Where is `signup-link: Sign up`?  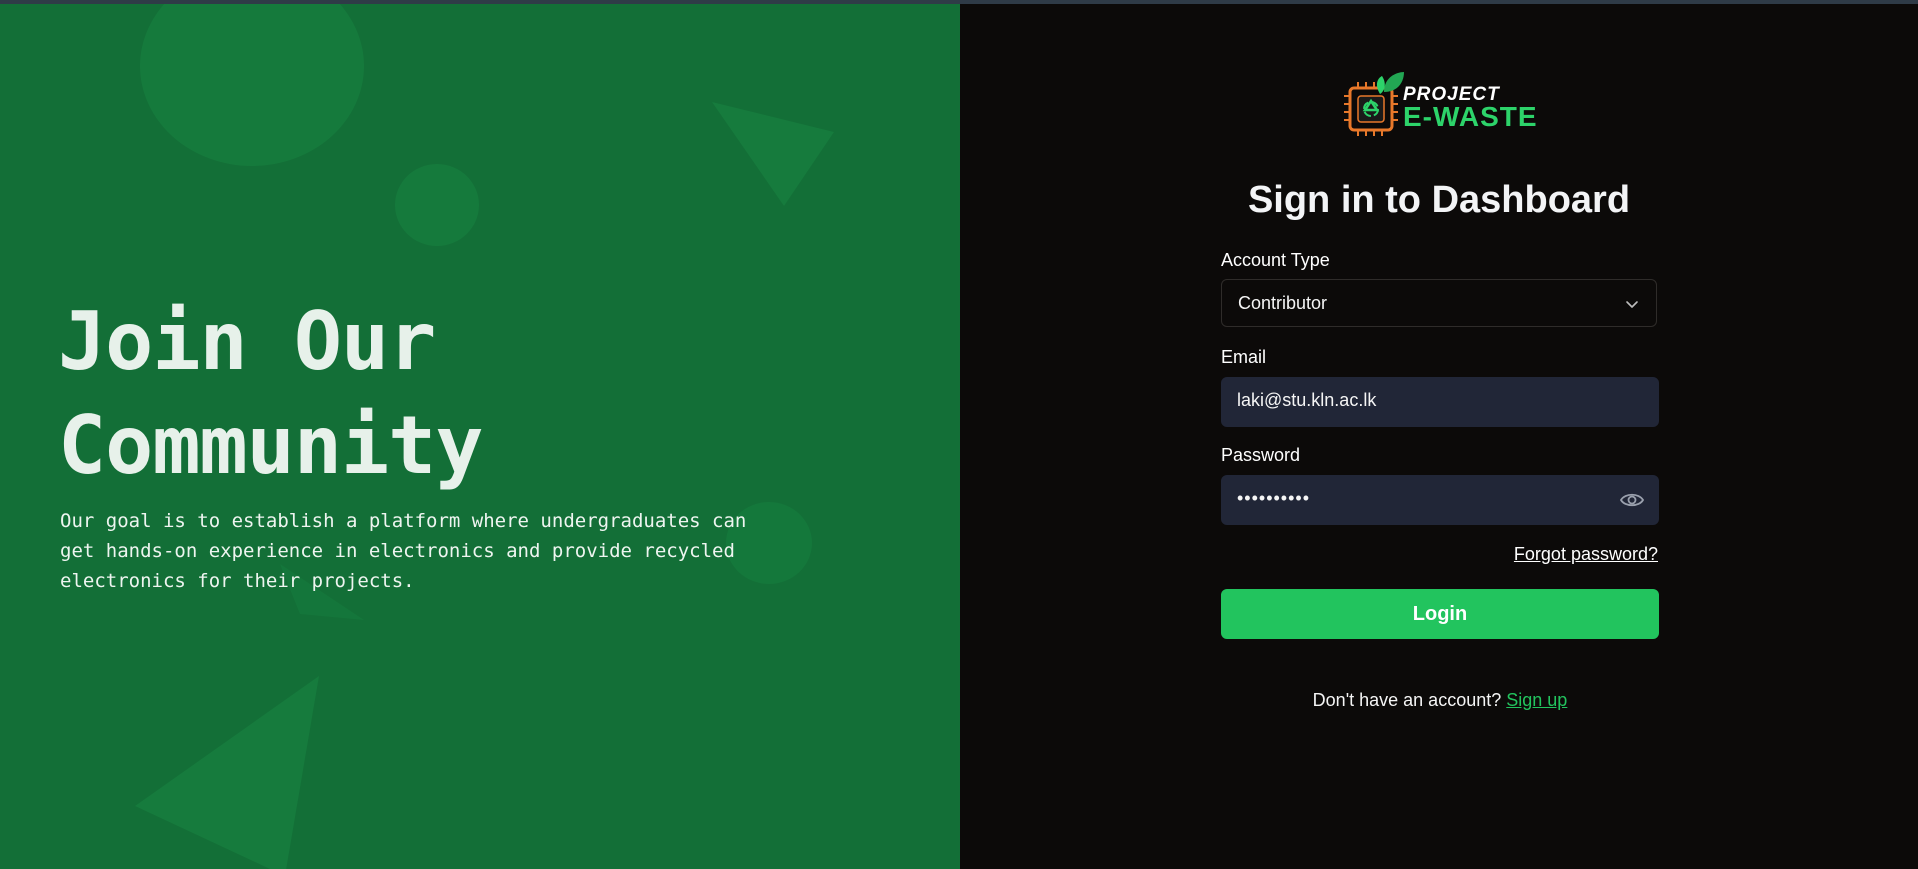 signup-link: Sign up is located at coordinates (1536, 700).